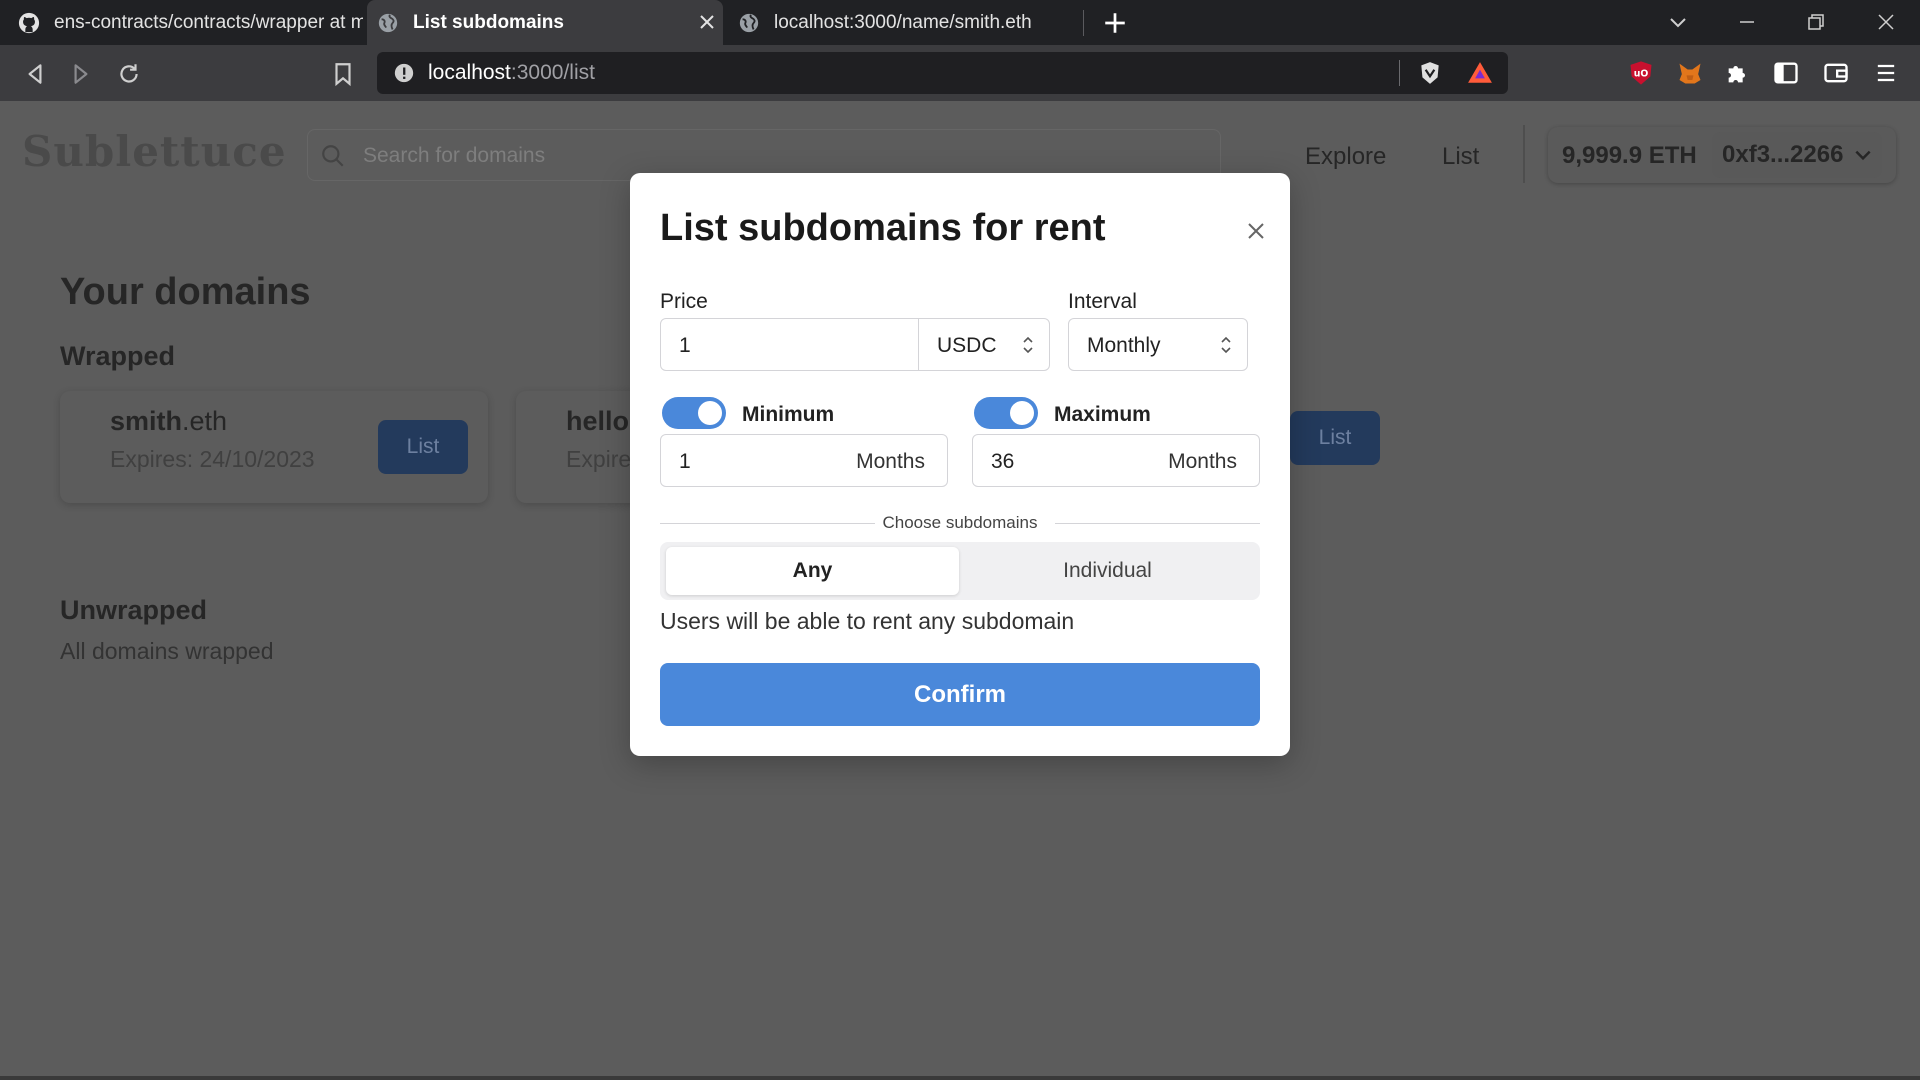 The width and height of the screenshot is (1920, 1080). I want to click on minimum-unit: Months, so click(890, 461).